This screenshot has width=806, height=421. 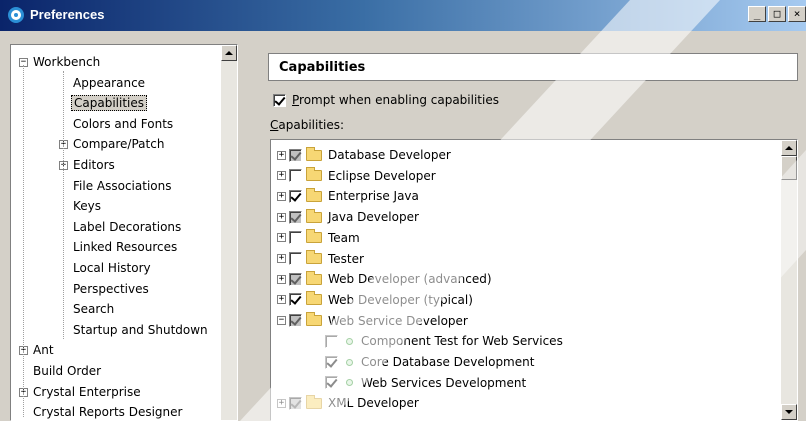 What do you see at coordinates (229, 232) in the screenshot?
I see `tree-scrollbar` at bounding box center [229, 232].